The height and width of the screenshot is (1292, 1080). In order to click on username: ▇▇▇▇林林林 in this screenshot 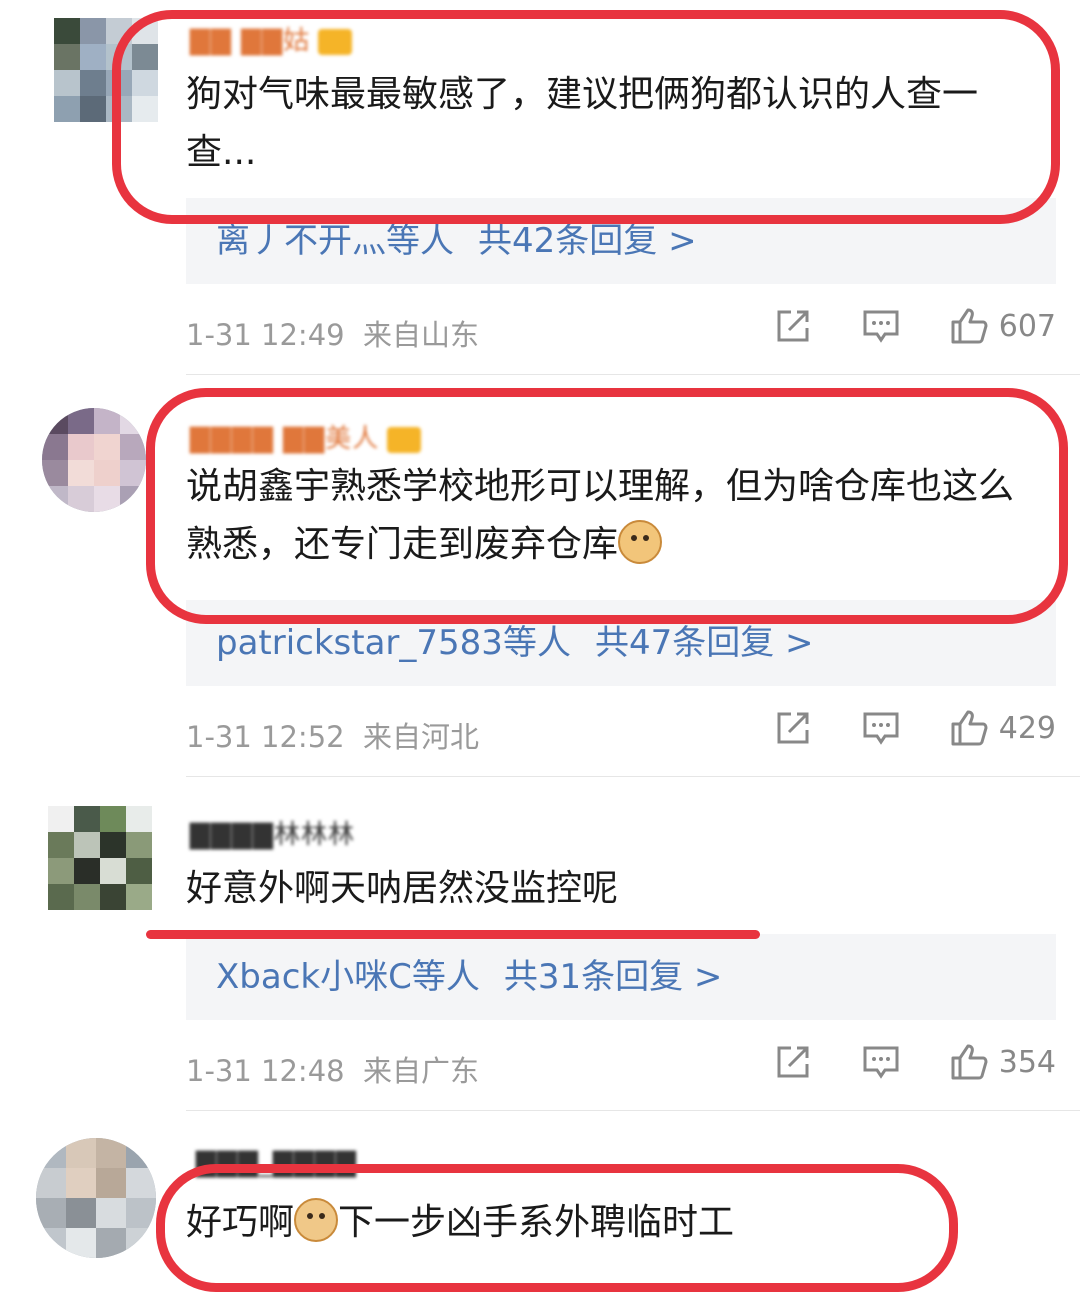, I will do `click(272, 832)`.